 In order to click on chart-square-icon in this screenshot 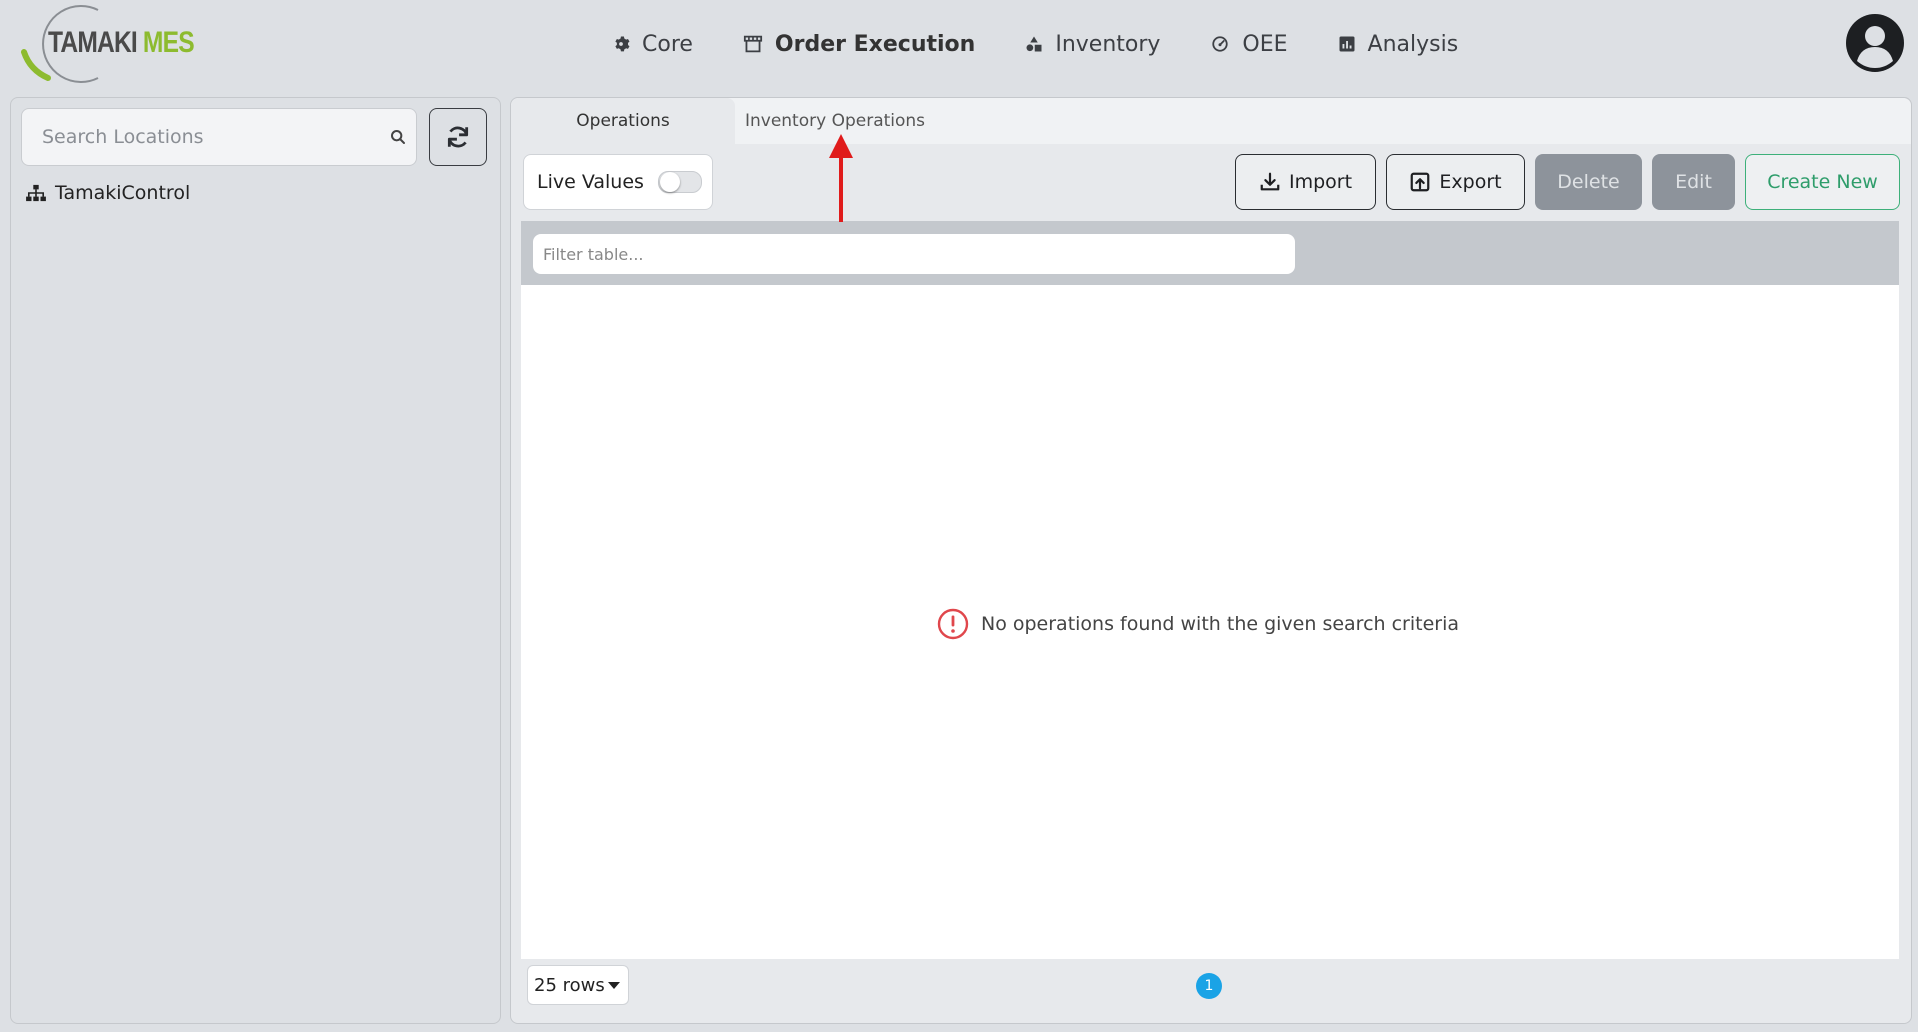, I will do `click(1347, 44)`.